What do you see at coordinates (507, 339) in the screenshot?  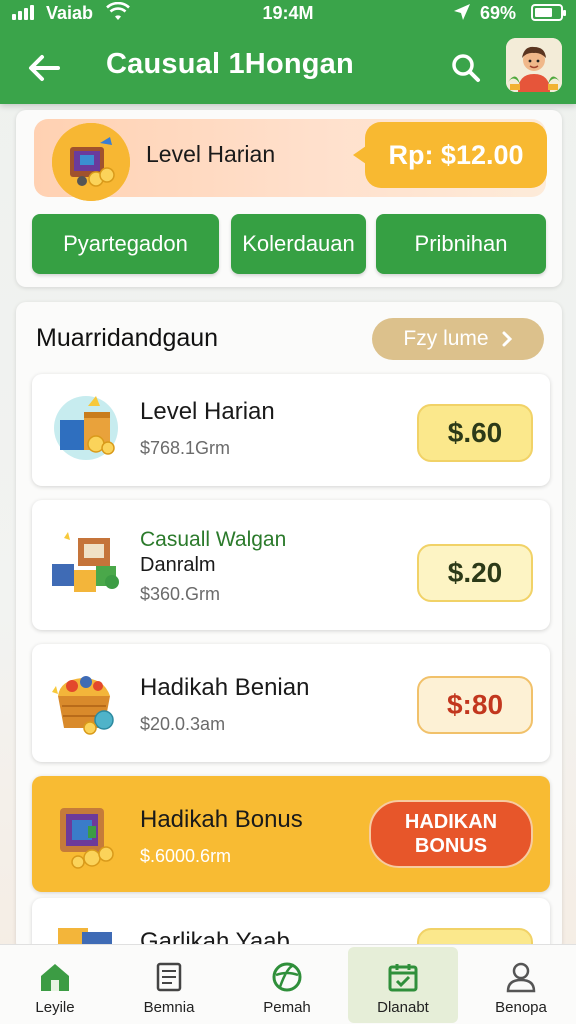 I see `chevron-right-icon` at bounding box center [507, 339].